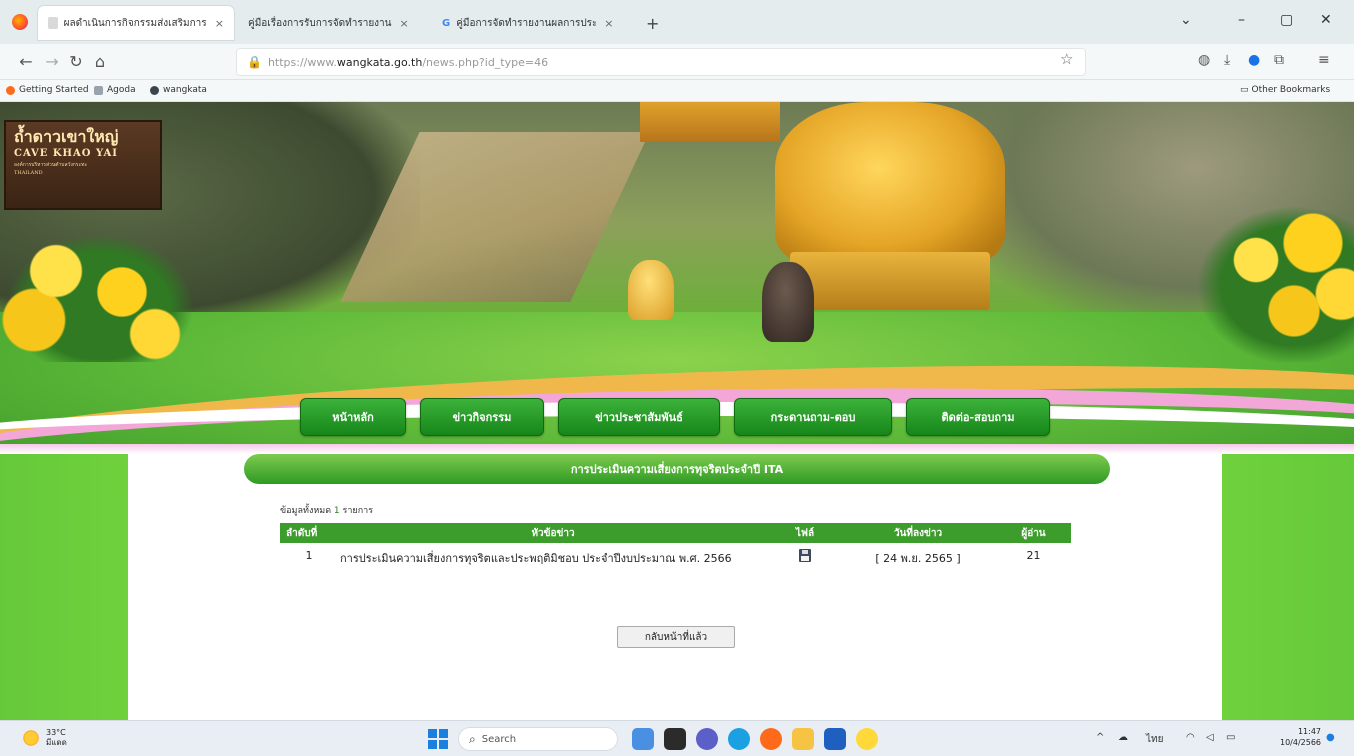 Image resolution: width=1354 pixels, height=756 pixels. Describe the element at coordinates (302, 62) in the screenshot. I see `url-prefix: https://www.` at that location.